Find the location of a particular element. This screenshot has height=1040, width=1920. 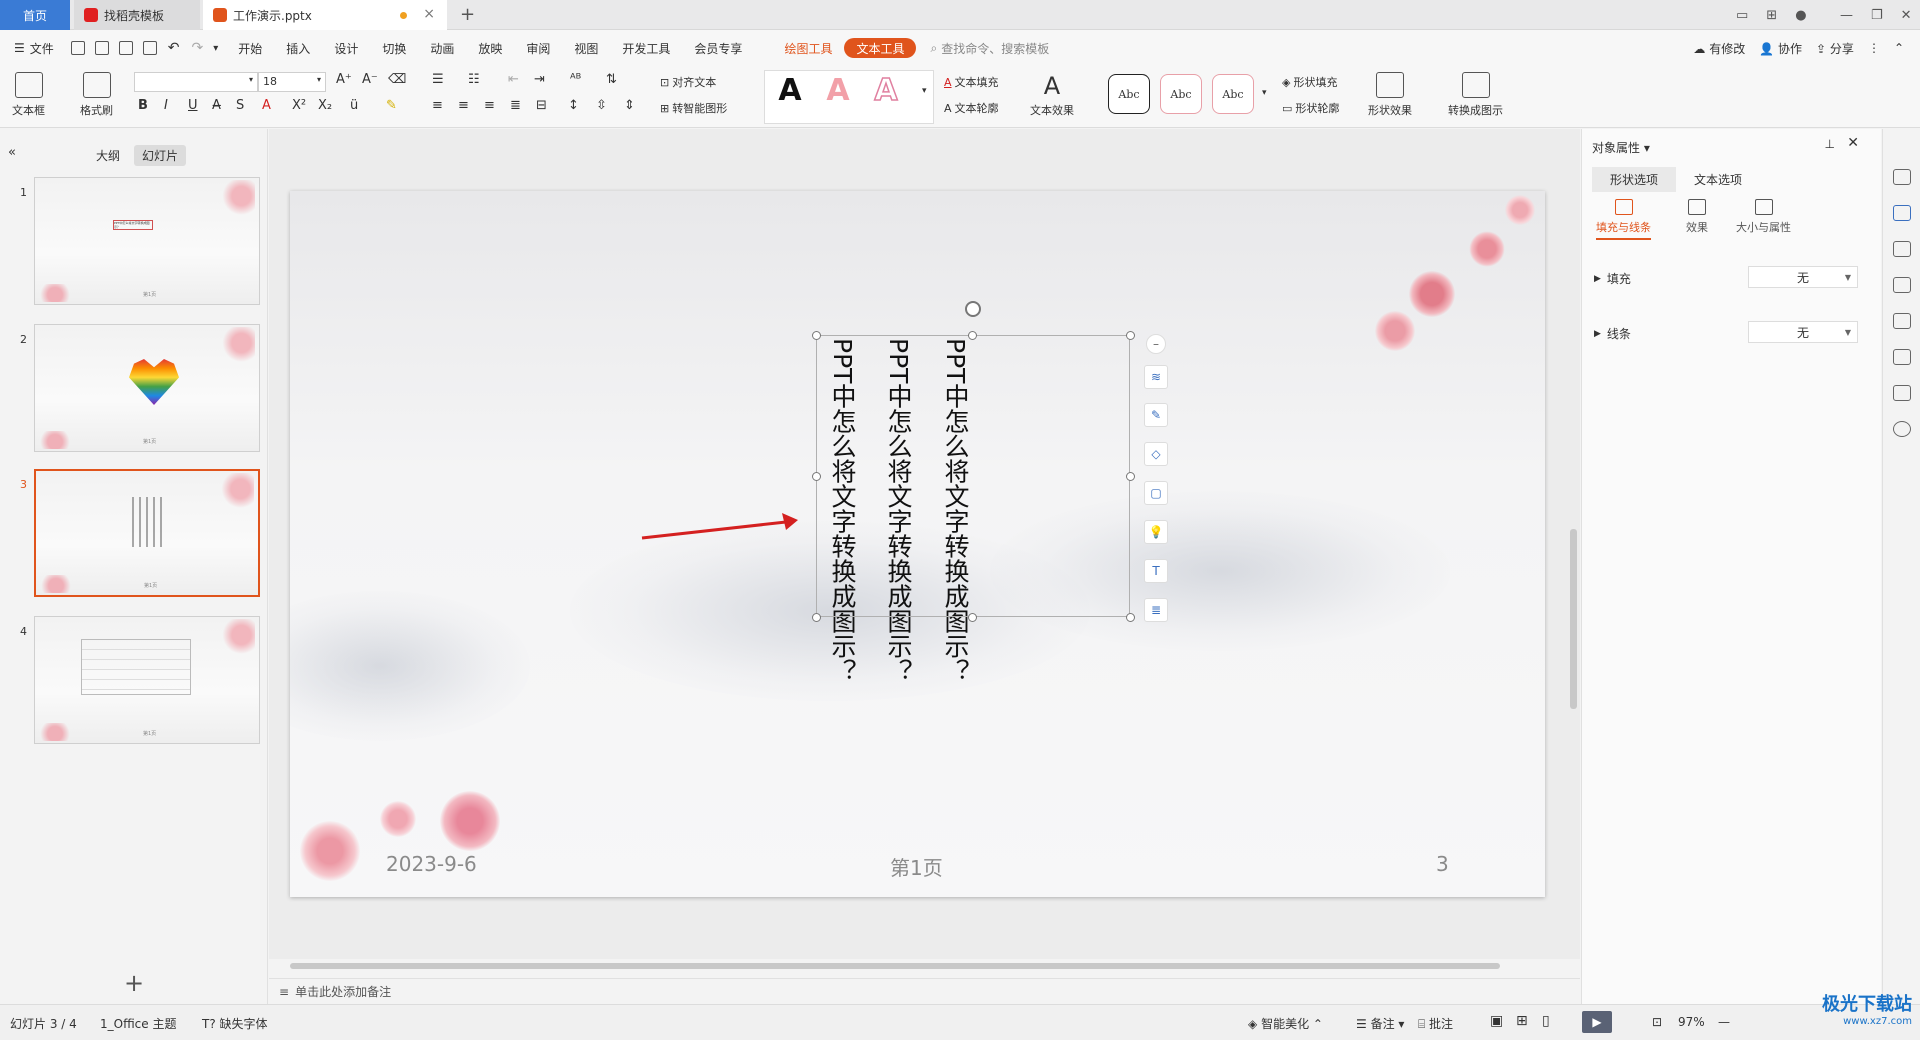

vertical-scrollbar is located at coordinates (1574, 544).